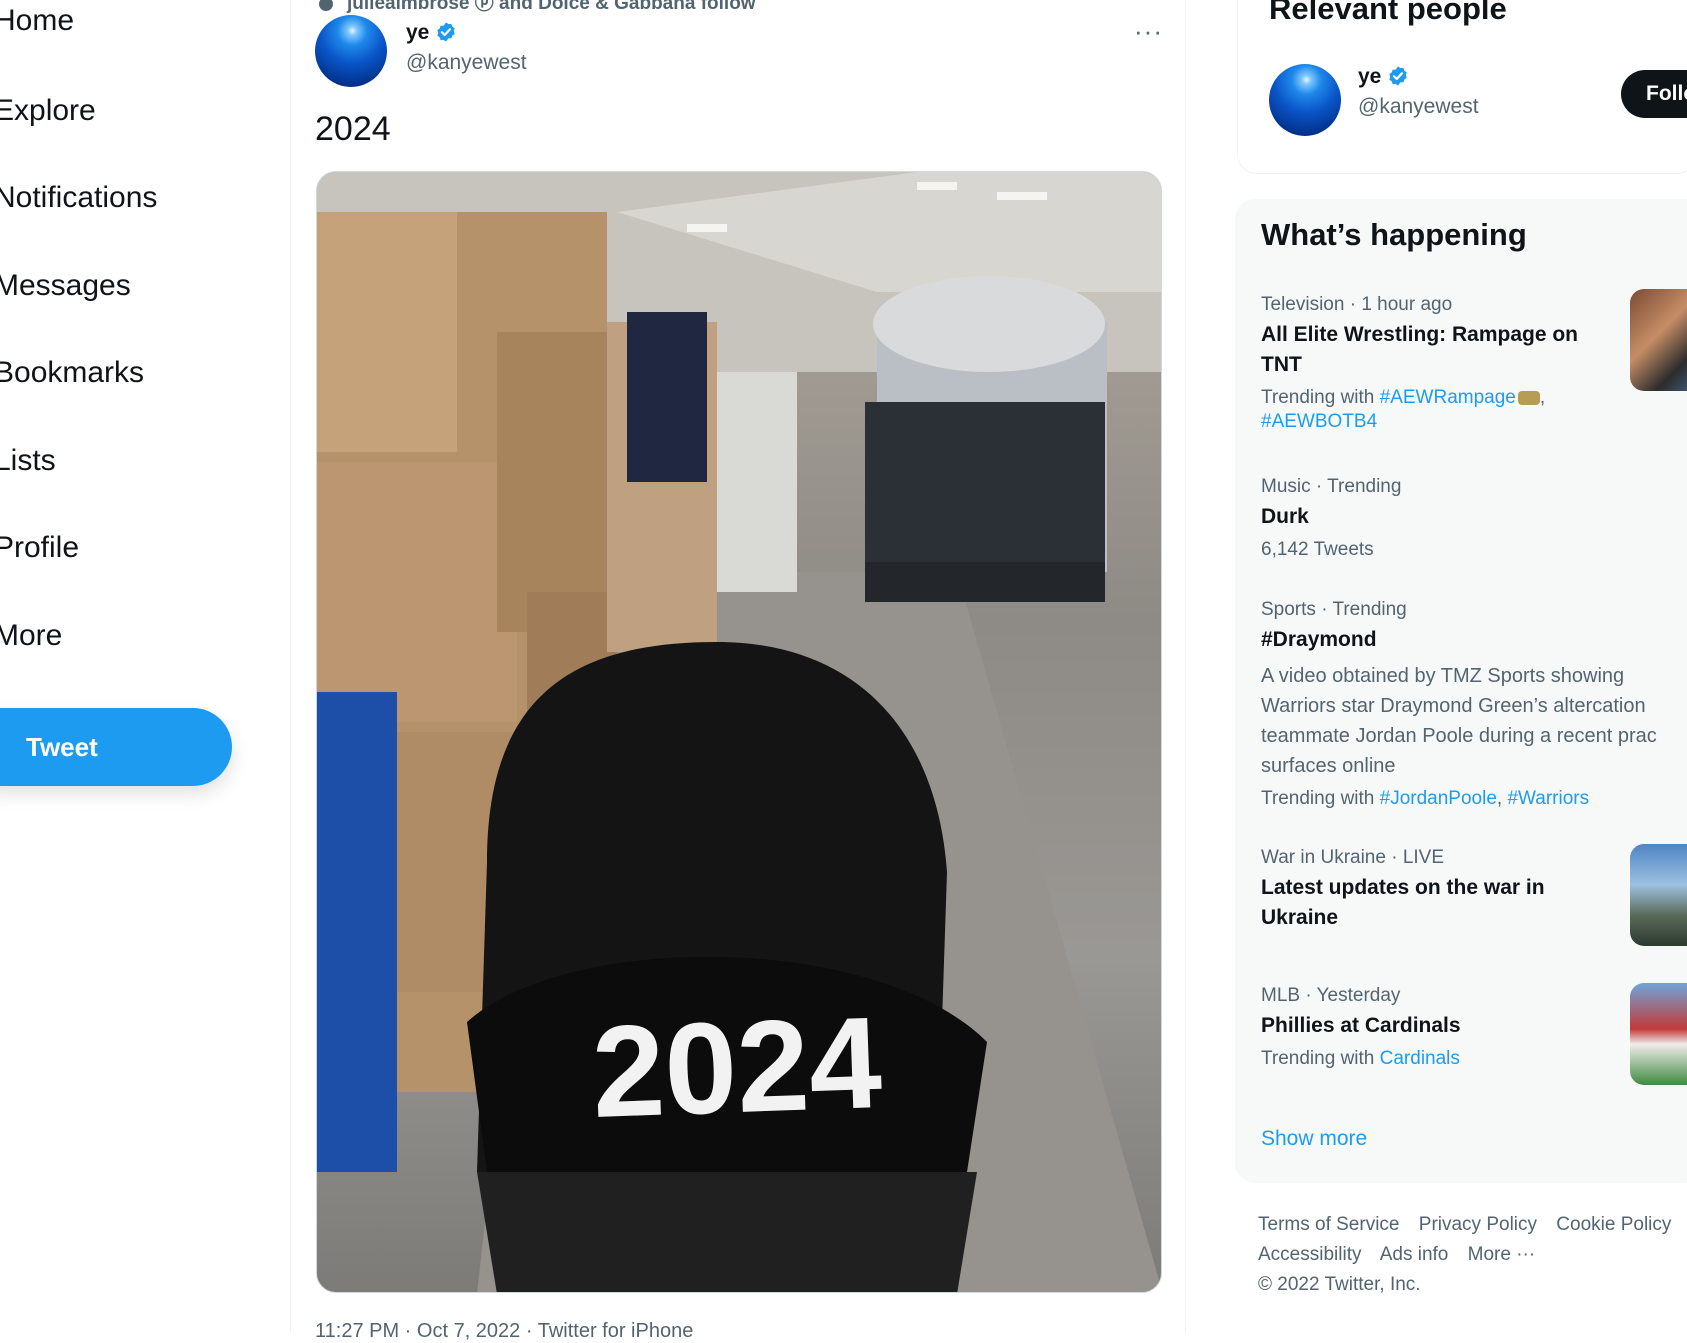 This screenshot has height=1343, width=1687. I want to click on trend-item: Music · Trending Durk 6,142 Tweets, so click(1331, 519).